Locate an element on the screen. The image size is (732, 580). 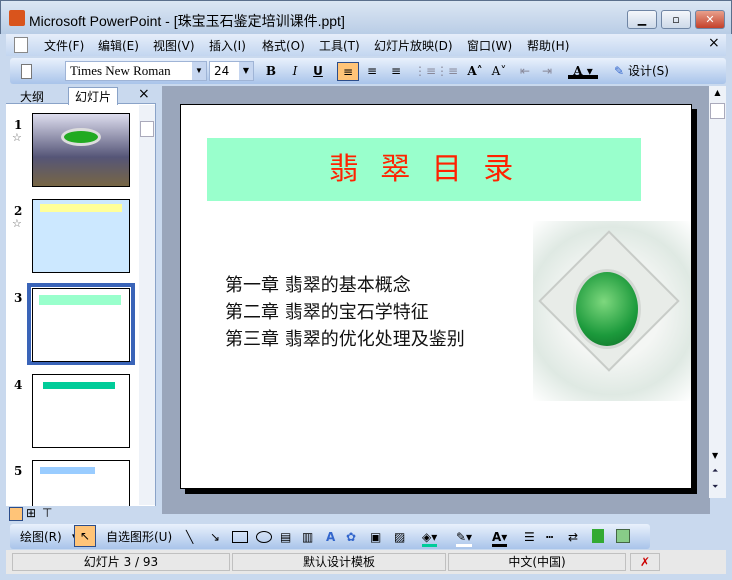
menu-help: 帮助(H) is located at coordinates (548, 45).